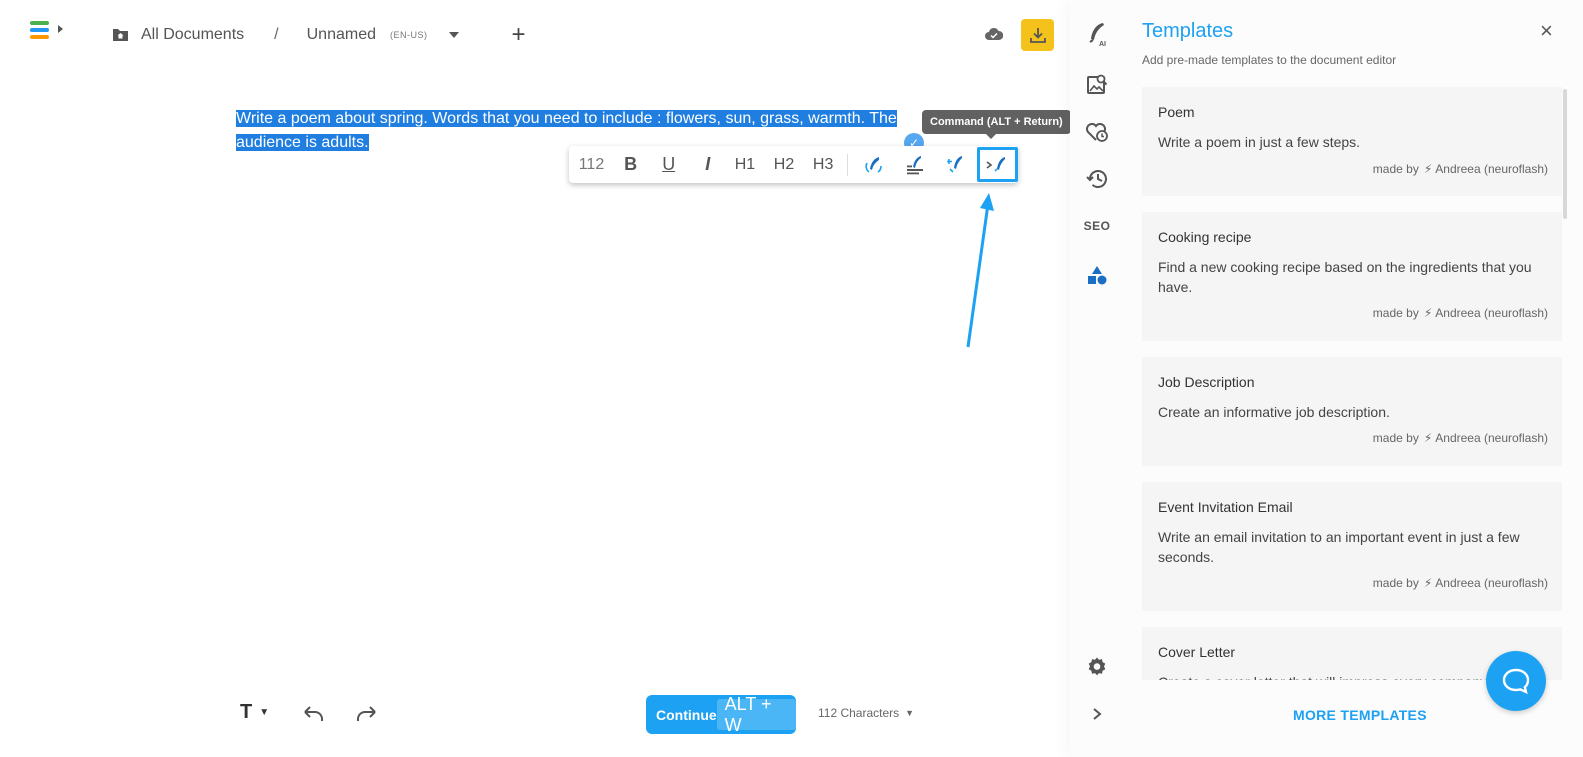  What do you see at coordinates (1205, 237) in the screenshot?
I see `template-title: Cooking recipe` at bounding box center [1205, 237].